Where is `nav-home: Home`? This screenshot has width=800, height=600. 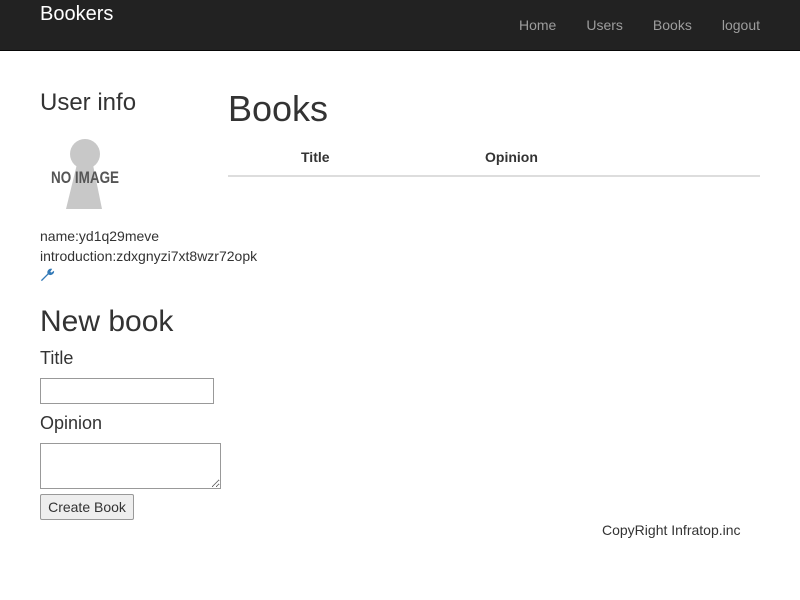
nav-home: Home is located at coordinates (537, 25).